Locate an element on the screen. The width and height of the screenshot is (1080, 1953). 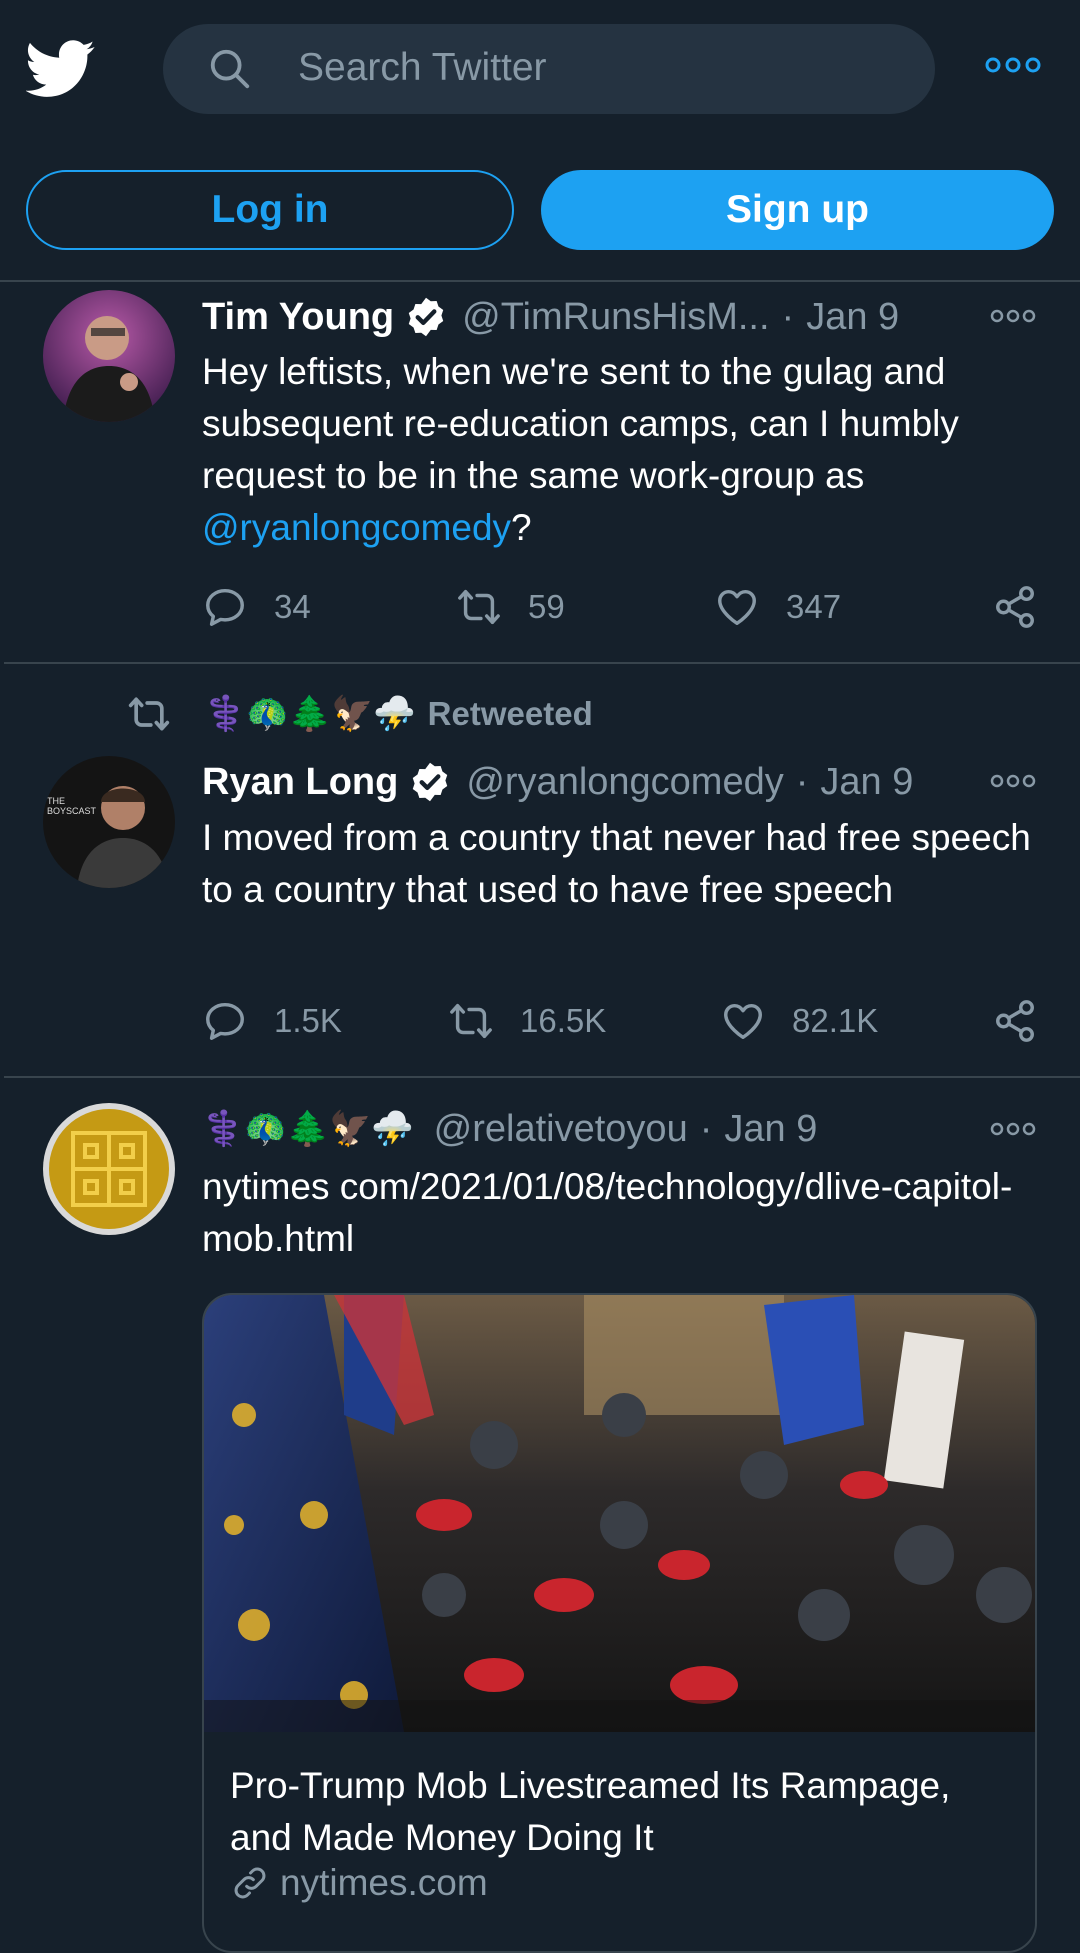
tweet-text-part: ? is located at coordinates (521, 527).